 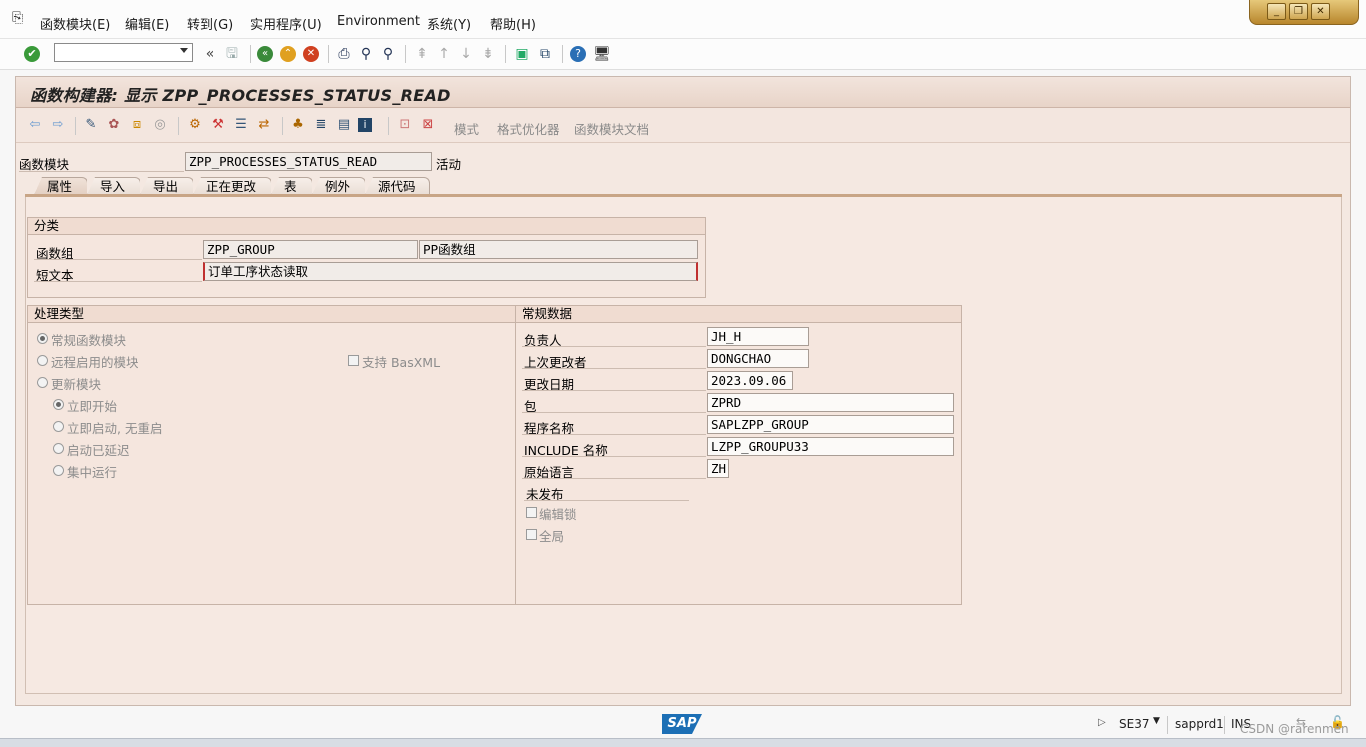 I want to click on tab-tables: 表, so click(x=292, y=186).